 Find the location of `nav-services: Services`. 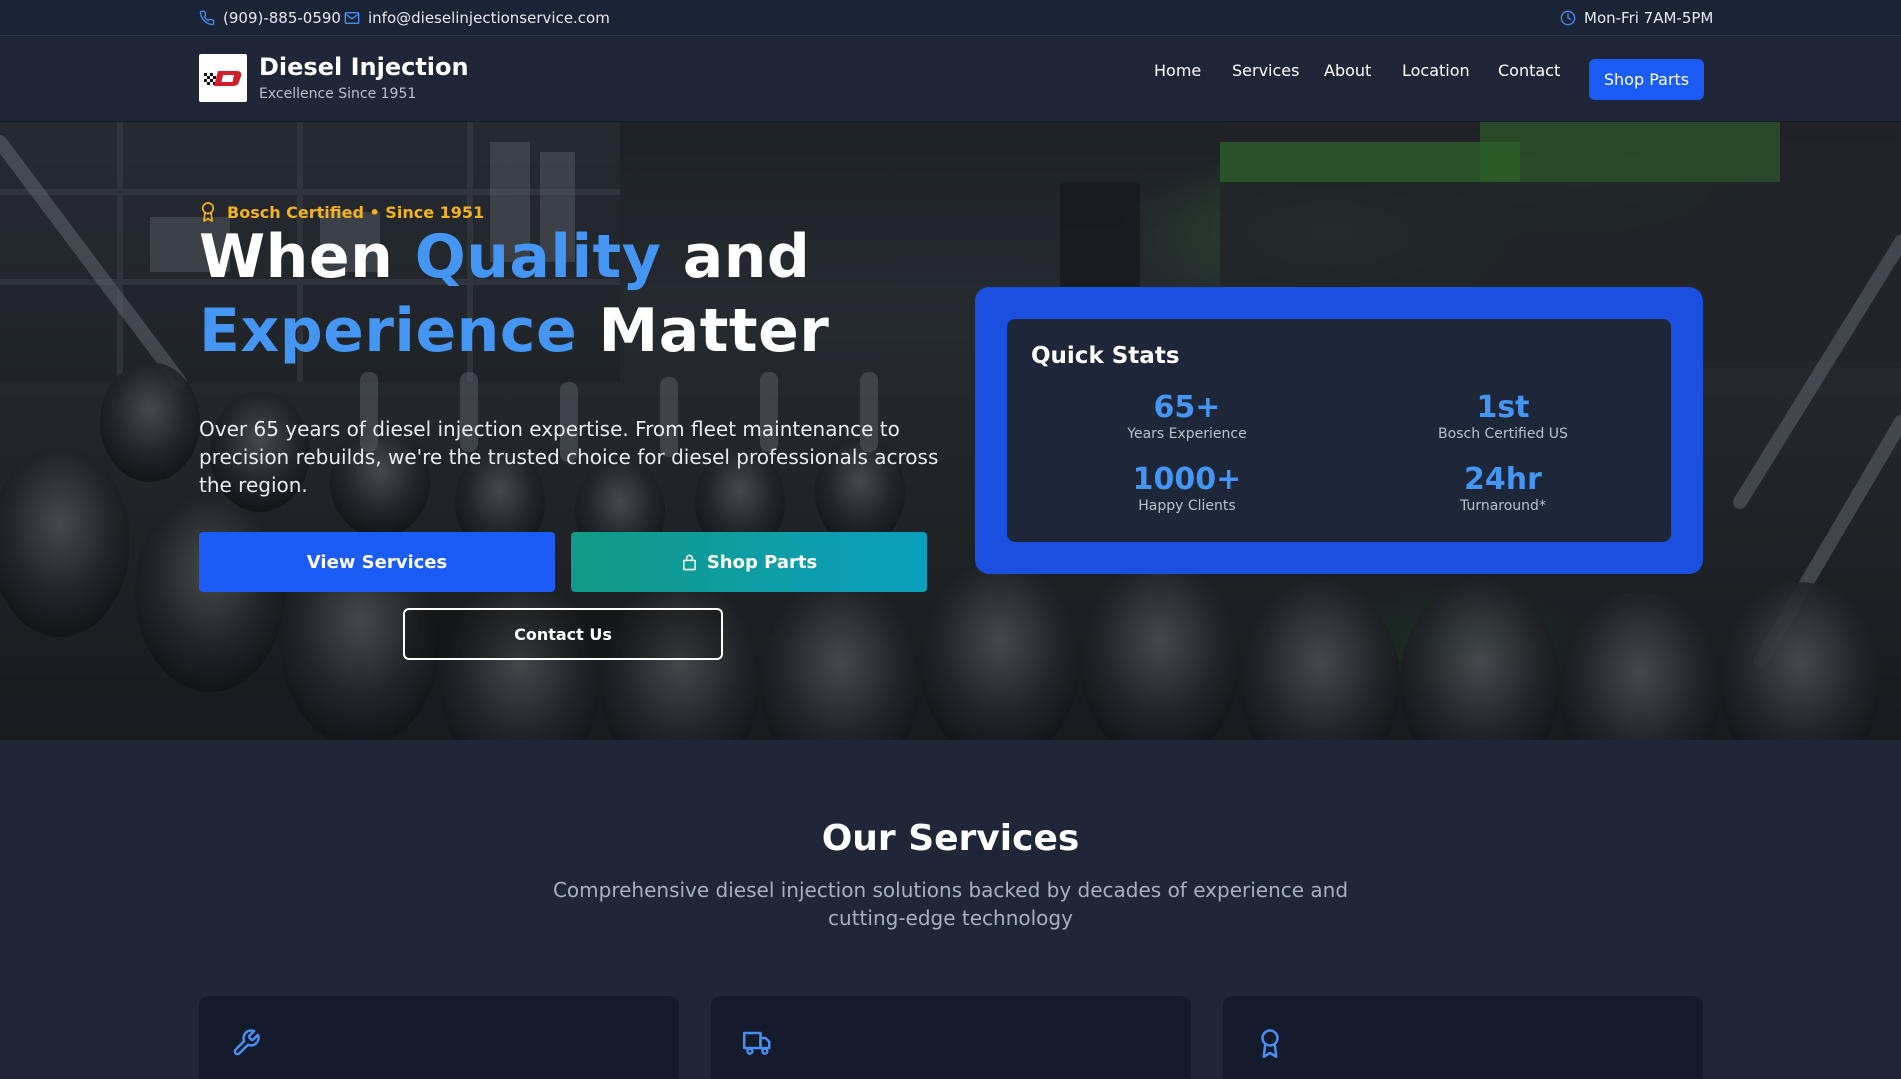

nav-services: Services is located at coordinates (1265, 70).